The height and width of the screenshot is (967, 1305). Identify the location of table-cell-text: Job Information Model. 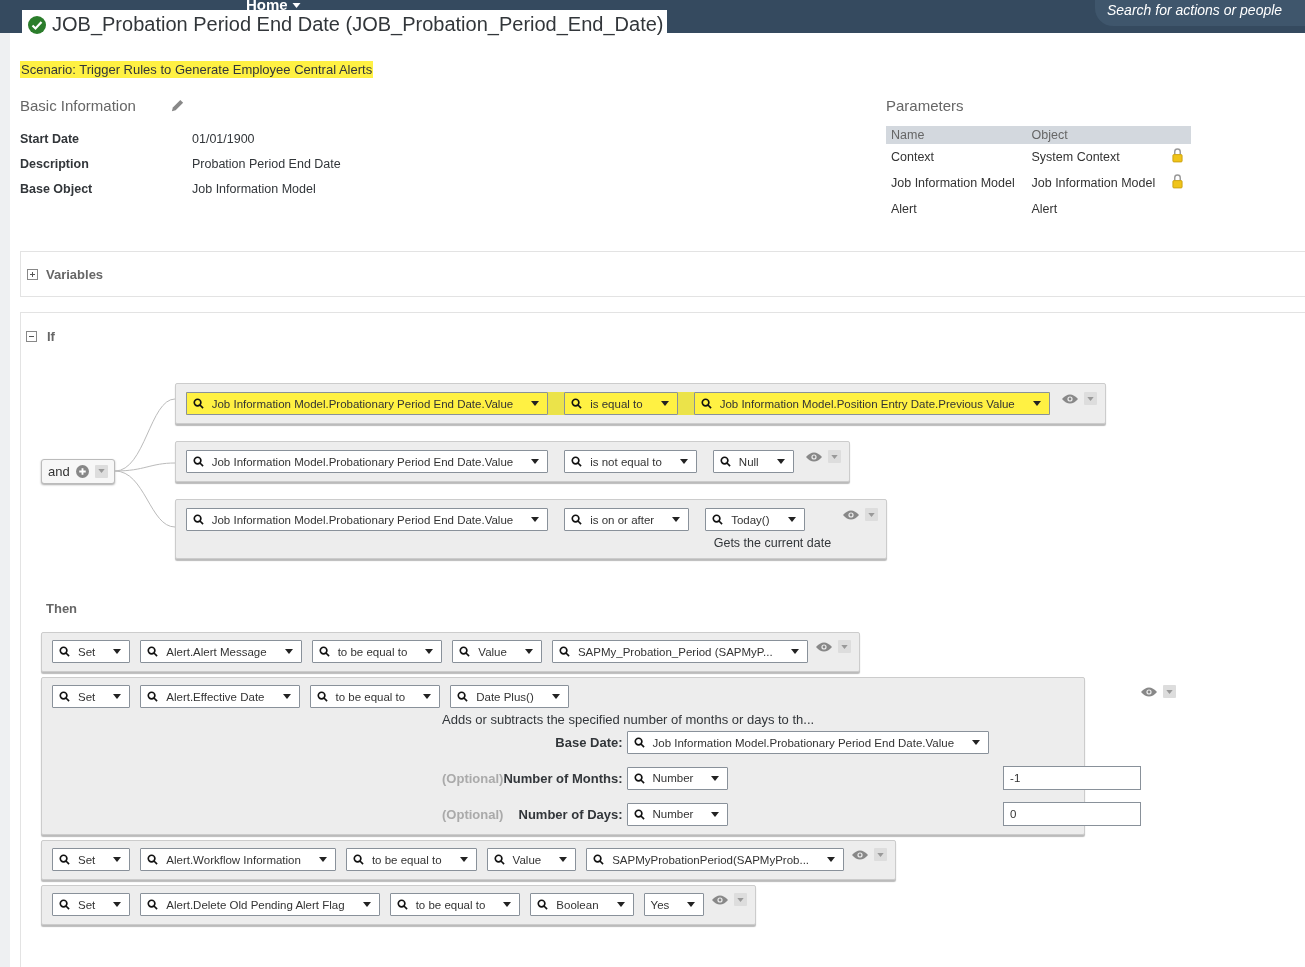
(953, 183).